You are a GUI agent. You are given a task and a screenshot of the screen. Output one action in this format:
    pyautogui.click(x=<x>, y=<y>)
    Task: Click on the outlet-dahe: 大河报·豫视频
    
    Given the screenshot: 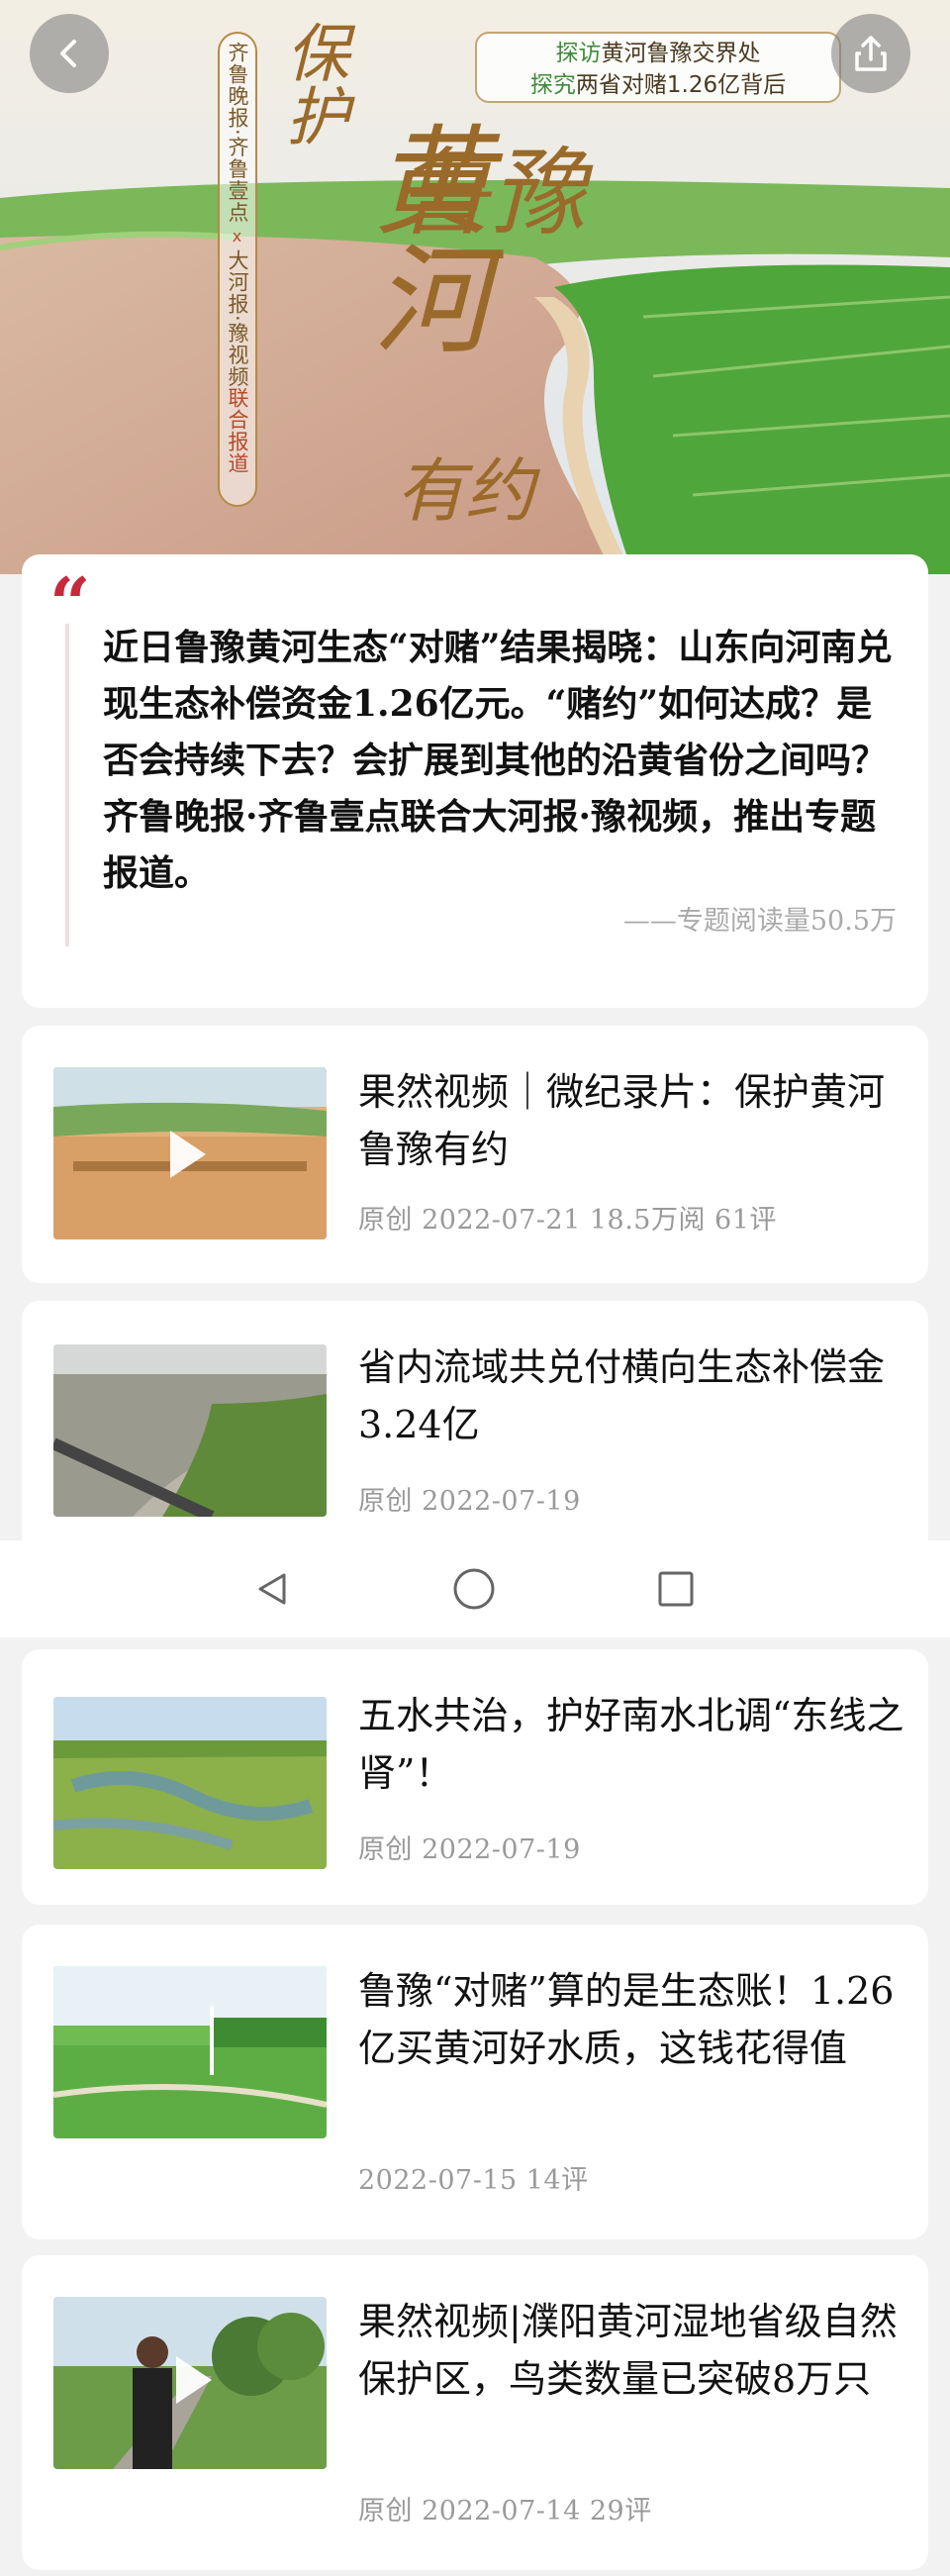 What is the action you would take?
    pyautogui.click(x=237, y=318)
    